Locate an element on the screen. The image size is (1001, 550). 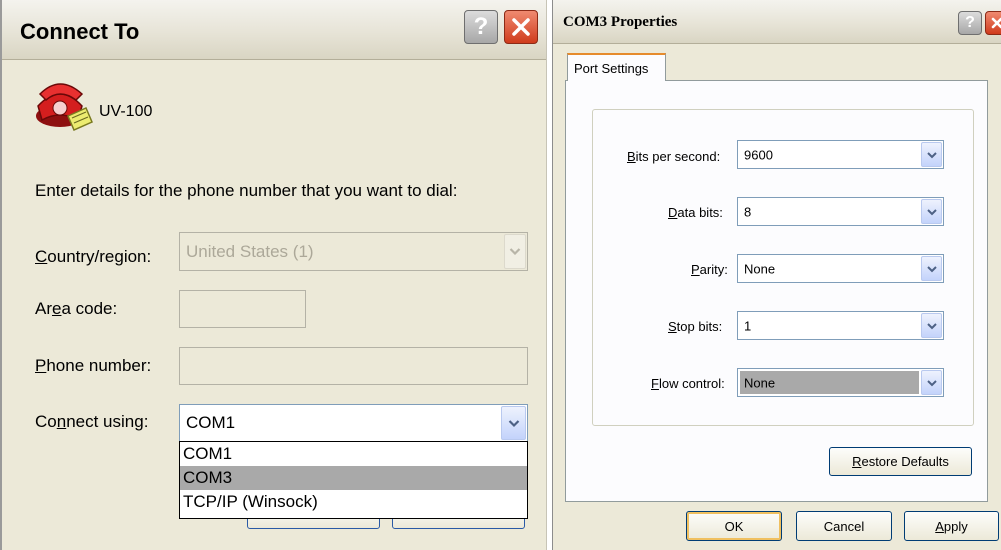
dialog-title: COM3 Properties is located at coordinates (620, 22).